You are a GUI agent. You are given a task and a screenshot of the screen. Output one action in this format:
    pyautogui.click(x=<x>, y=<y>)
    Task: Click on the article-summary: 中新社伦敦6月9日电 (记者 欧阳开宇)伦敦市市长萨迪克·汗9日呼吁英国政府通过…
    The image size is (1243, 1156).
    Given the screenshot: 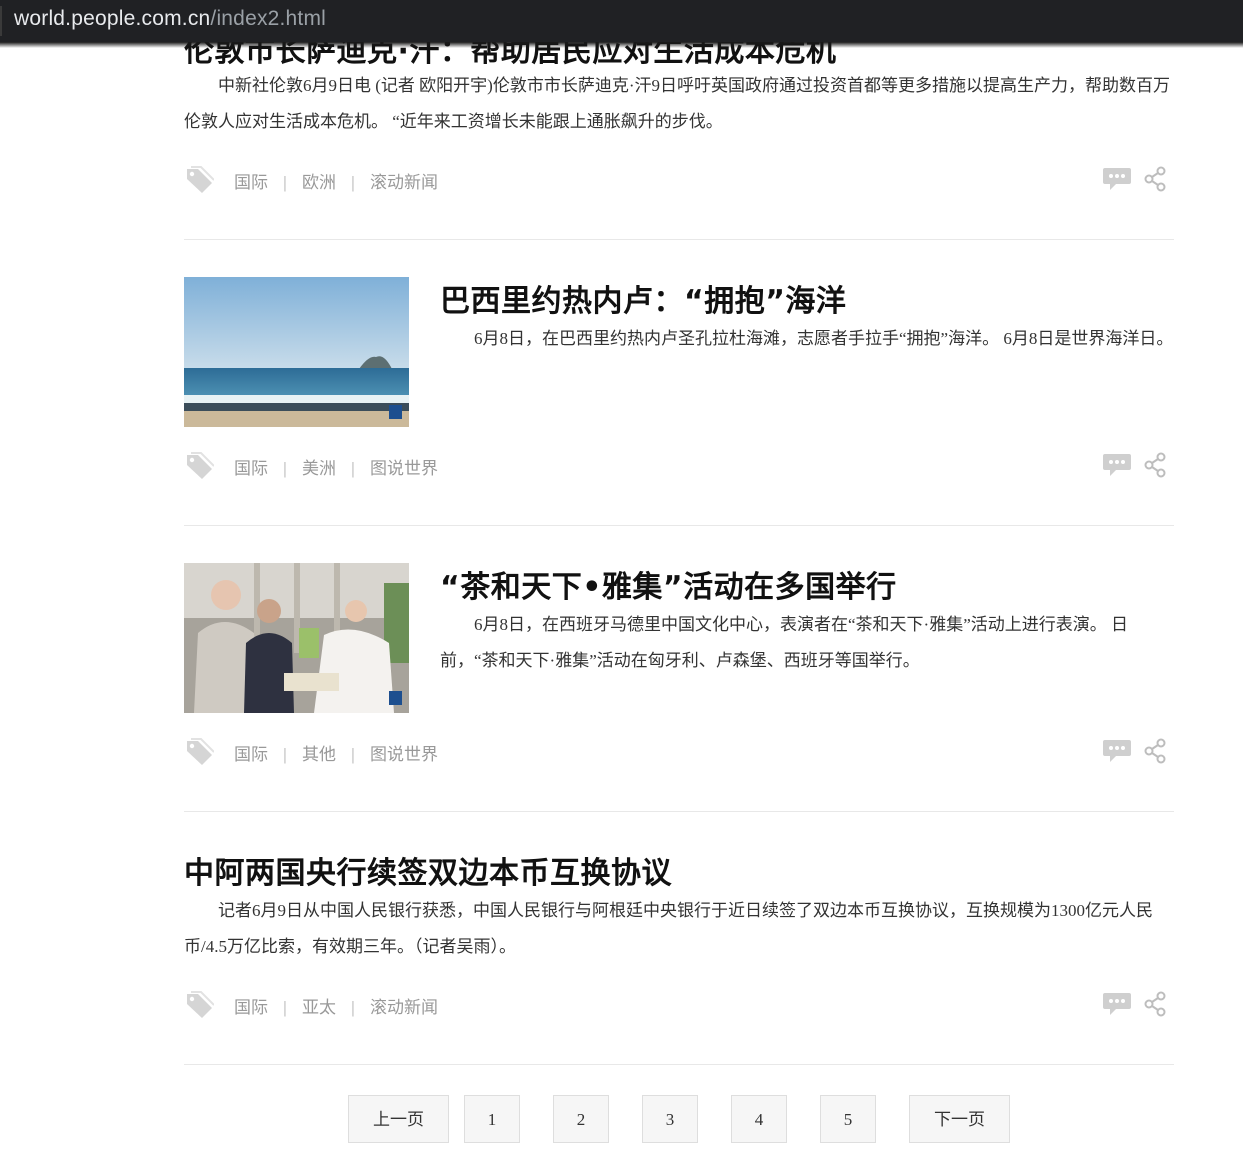 What is the action you would take?
    pyautogui.click(x=677, y=103)
    